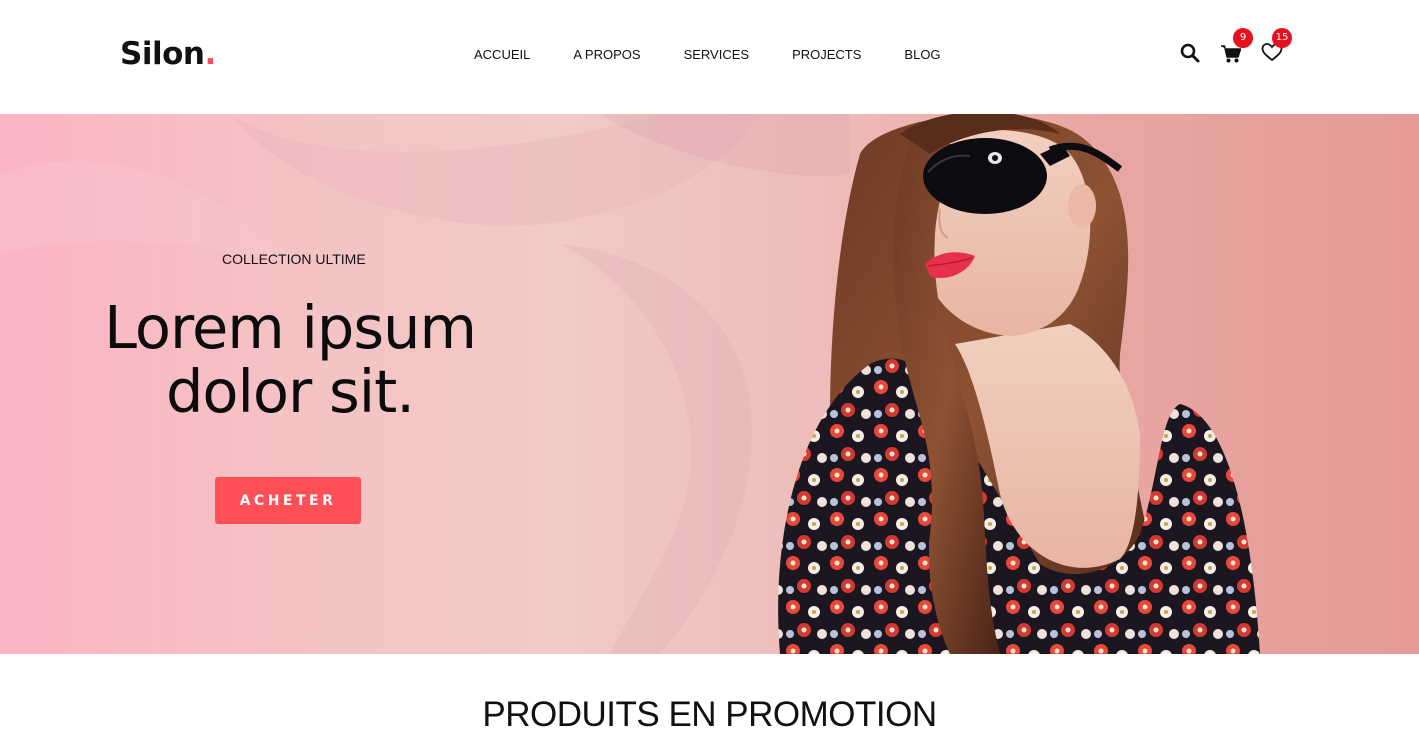 This screenshot has width=1419, height=751. I want to click on hero-title: Lorem ipsum dolor sit., so click(290, 360).